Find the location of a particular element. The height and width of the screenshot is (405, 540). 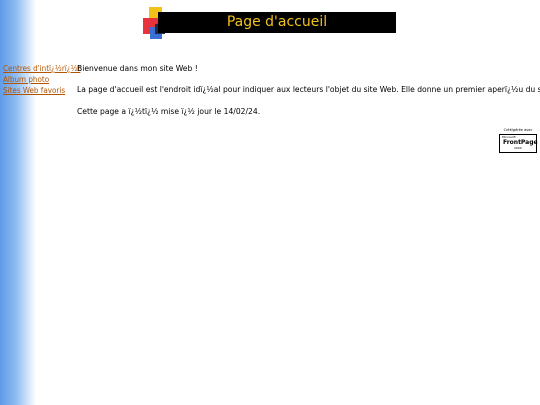

welcome-text: Bienvenue dans mon site Web ! is located at coordinates (137, 68).